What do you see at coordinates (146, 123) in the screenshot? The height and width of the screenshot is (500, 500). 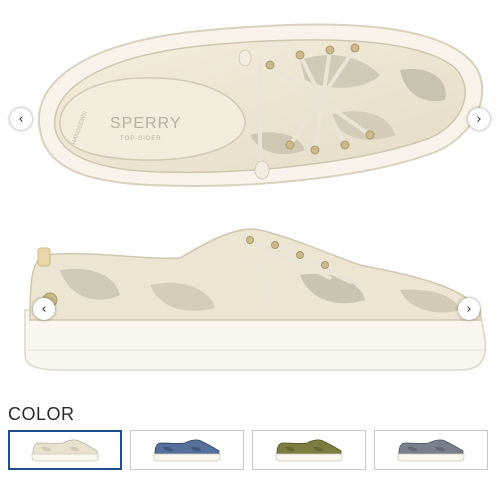 I see `insole-brand-logo: SPERRY` at bounding box center [146, 123].